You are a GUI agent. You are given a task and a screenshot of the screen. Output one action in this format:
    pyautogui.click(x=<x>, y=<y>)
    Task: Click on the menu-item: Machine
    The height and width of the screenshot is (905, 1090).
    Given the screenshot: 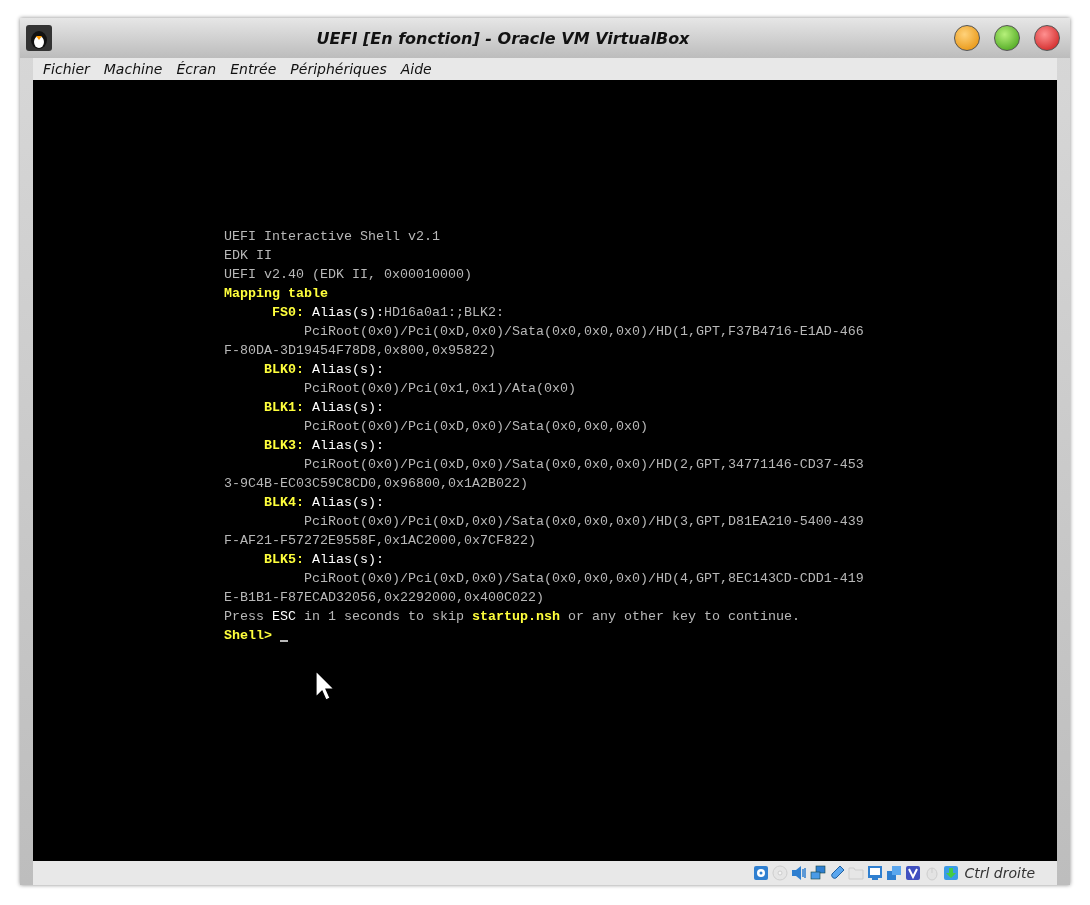 What is the action you would take?
    pyautogui.click(x=133, y=69)
    